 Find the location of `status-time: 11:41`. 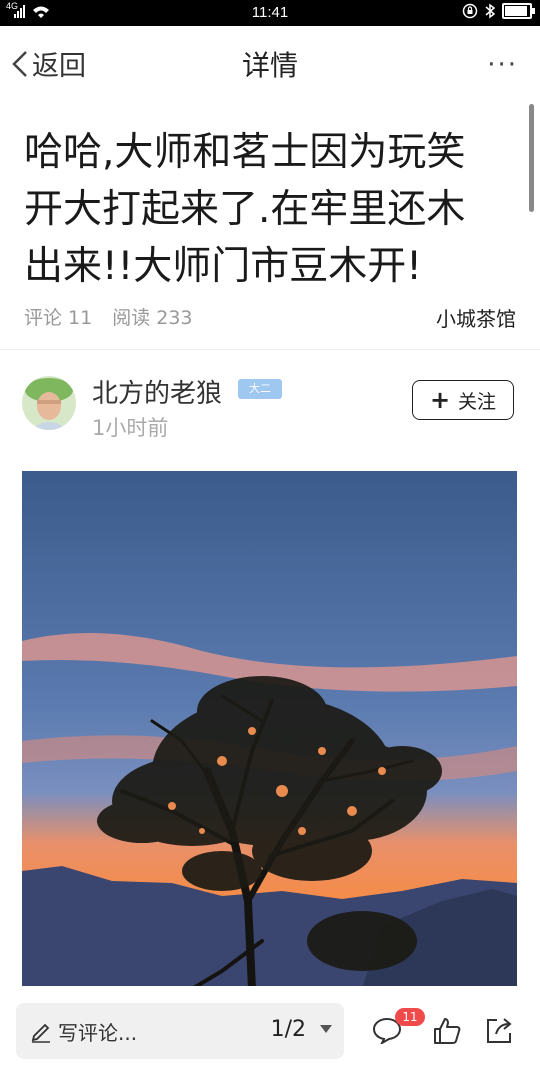

status-time: 11:41 is located at coordinates (270, 12).